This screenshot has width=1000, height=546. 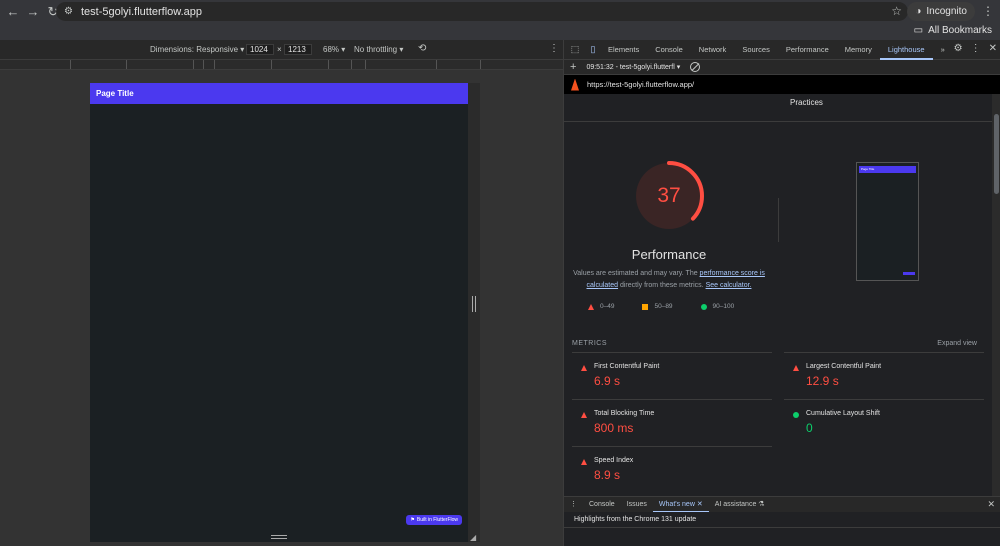 What do you see at coordinates (607, 381) in the screenshot?
I see `metric-value: 6.9 s` at bounding box center [607, 381].